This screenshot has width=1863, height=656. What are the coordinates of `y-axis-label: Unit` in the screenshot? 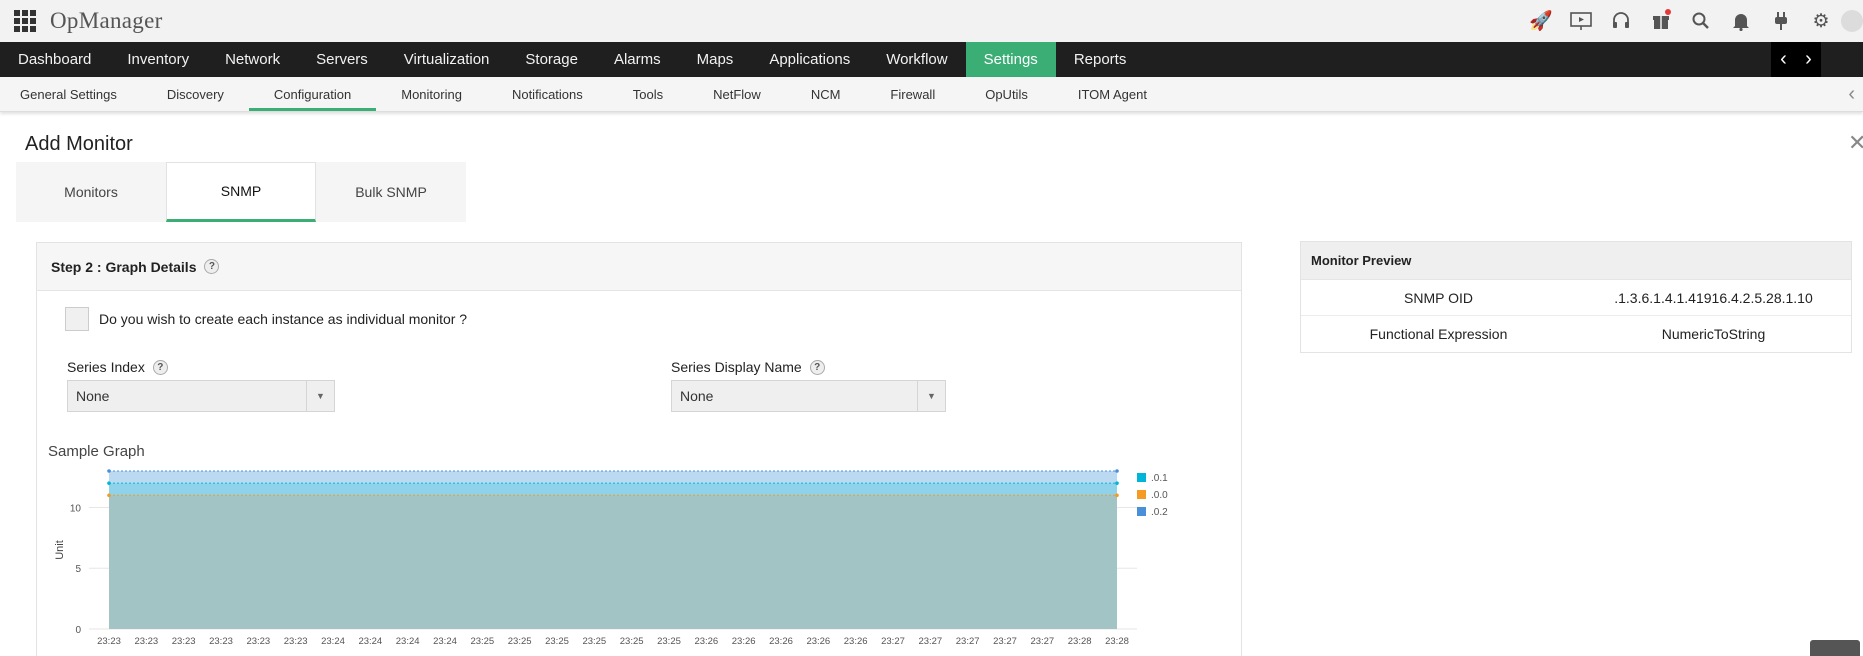 It's located at (60, 550).